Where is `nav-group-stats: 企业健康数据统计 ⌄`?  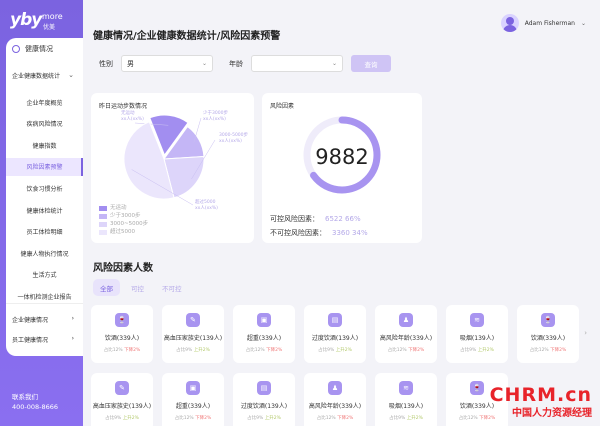 nav-group-stats: 企业健康数据统计 ⌄ is located at coordinates (45, 75).